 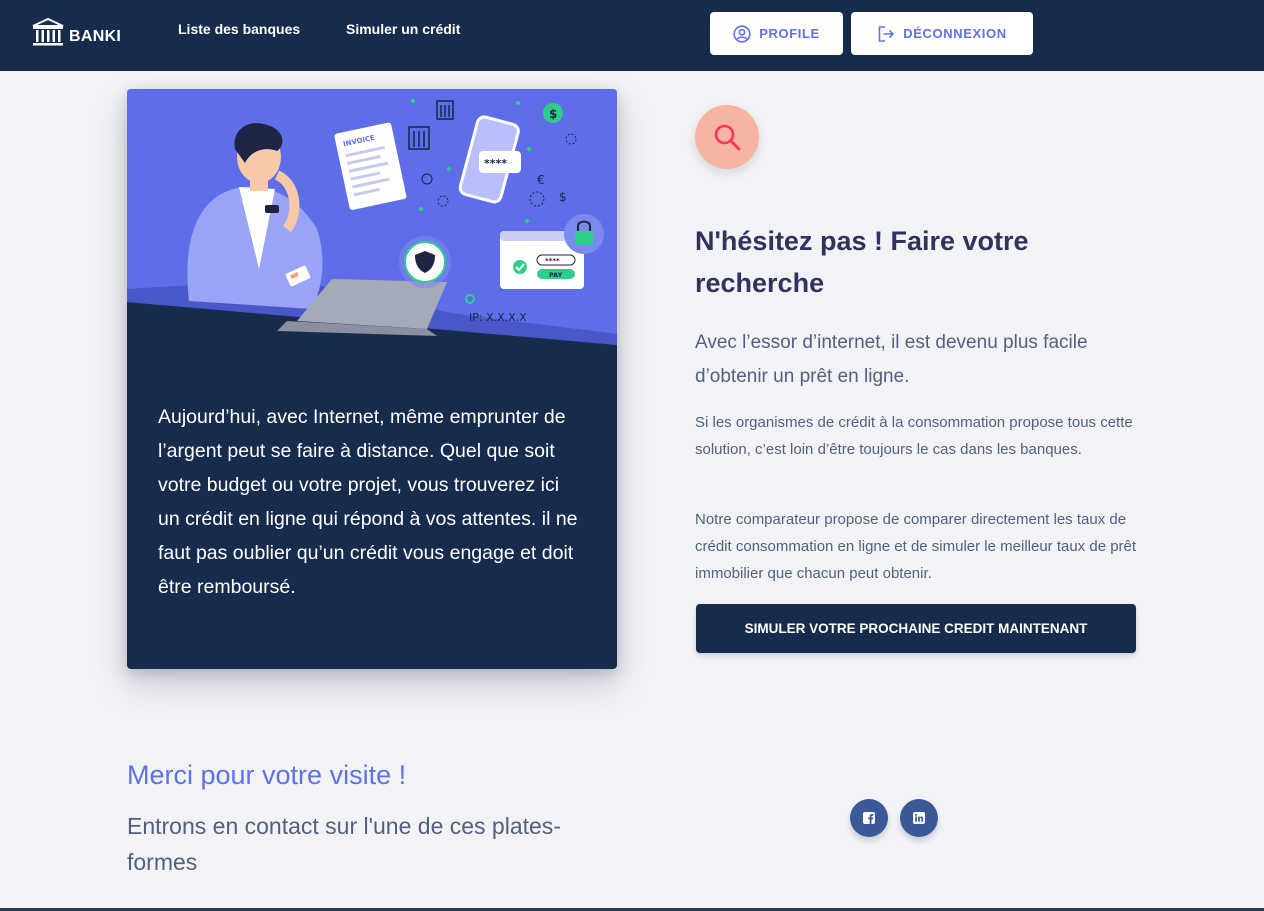 I want to click on profile-button: PROFILE, so click(x=776, y=33).